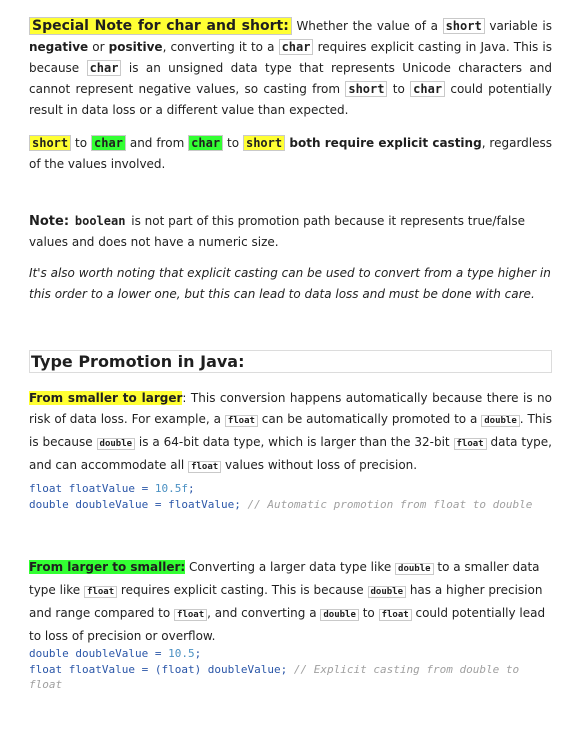 The image size is (580, 733). What do you see at coordinates (100, 221) in the screenshot?
I see `code-boolean: boolean` at bounding box center [100, 221].